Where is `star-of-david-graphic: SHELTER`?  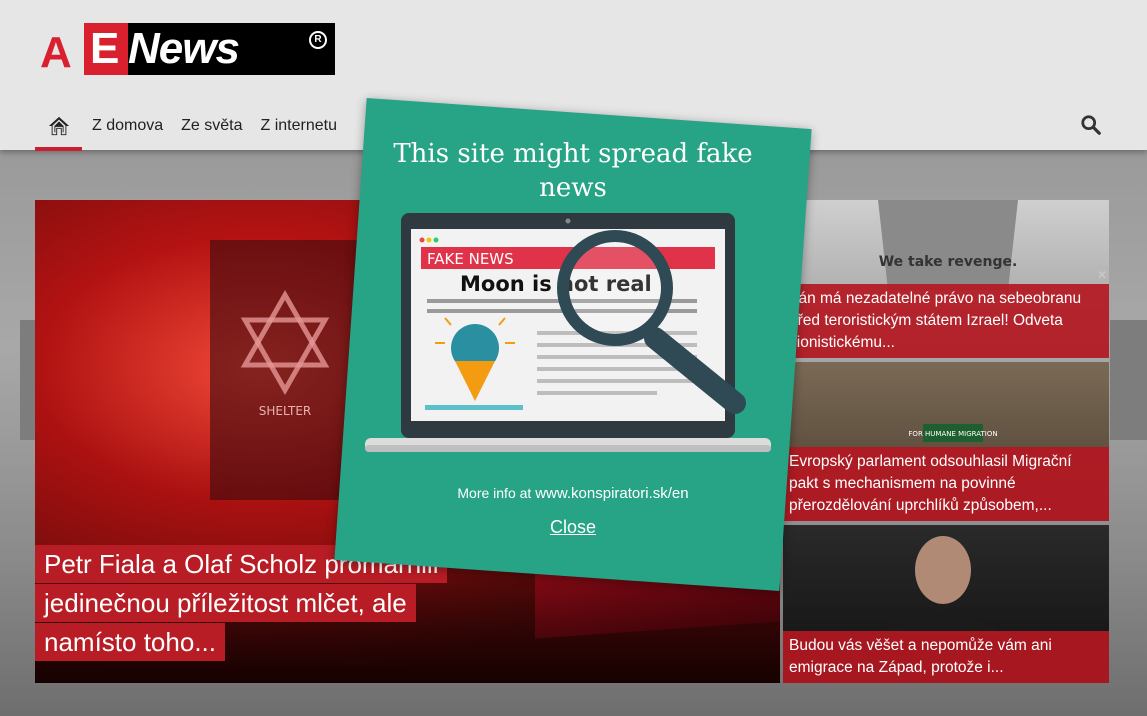
star-of-david-graphic: SHELTER is located at coordinates (285, 353).